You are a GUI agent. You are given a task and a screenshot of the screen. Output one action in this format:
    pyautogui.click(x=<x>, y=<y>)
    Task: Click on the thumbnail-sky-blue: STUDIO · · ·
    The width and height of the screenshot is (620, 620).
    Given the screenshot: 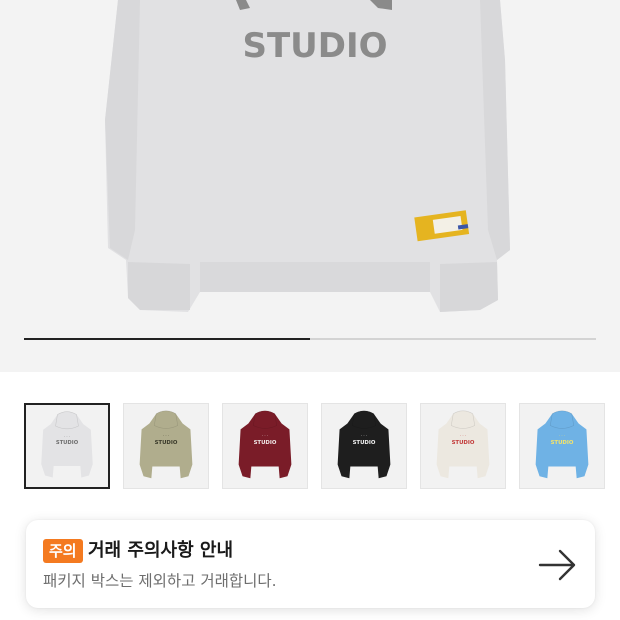 What is the action you would take?
    pyautogui.click(x=562, y=446)
    